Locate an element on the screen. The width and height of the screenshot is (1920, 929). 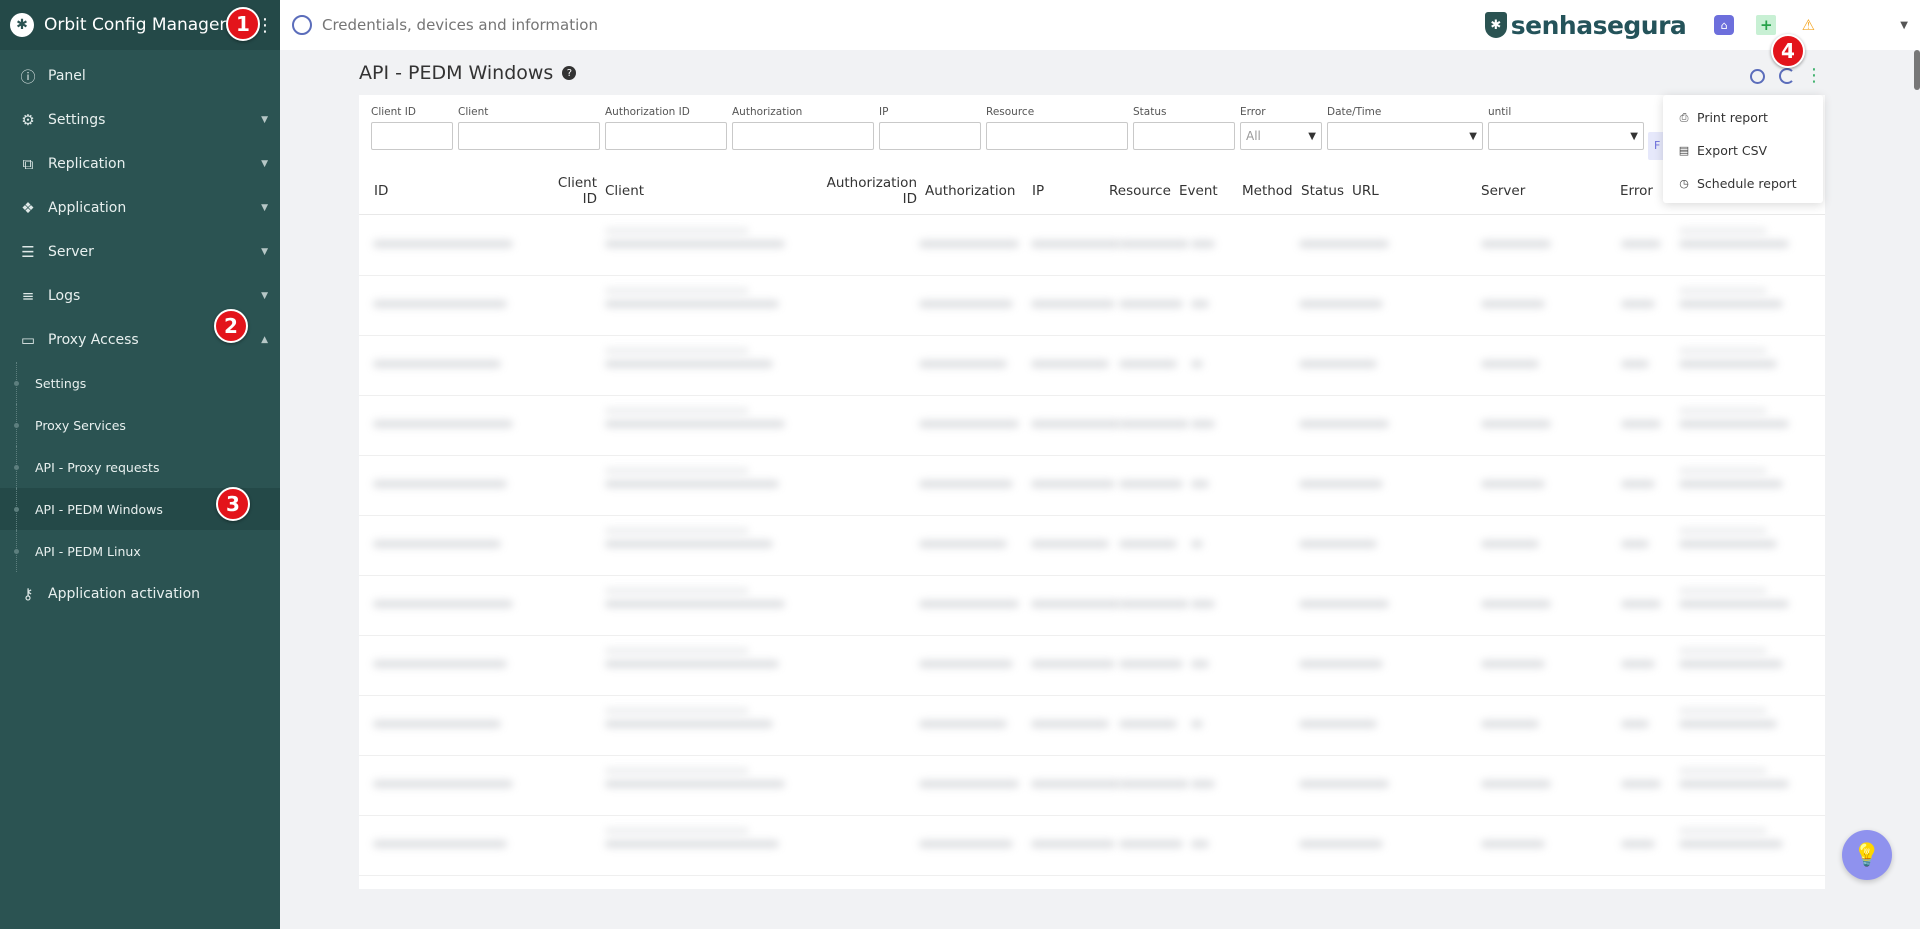
filter-label: Authorization is located at coordinates (767, 112).